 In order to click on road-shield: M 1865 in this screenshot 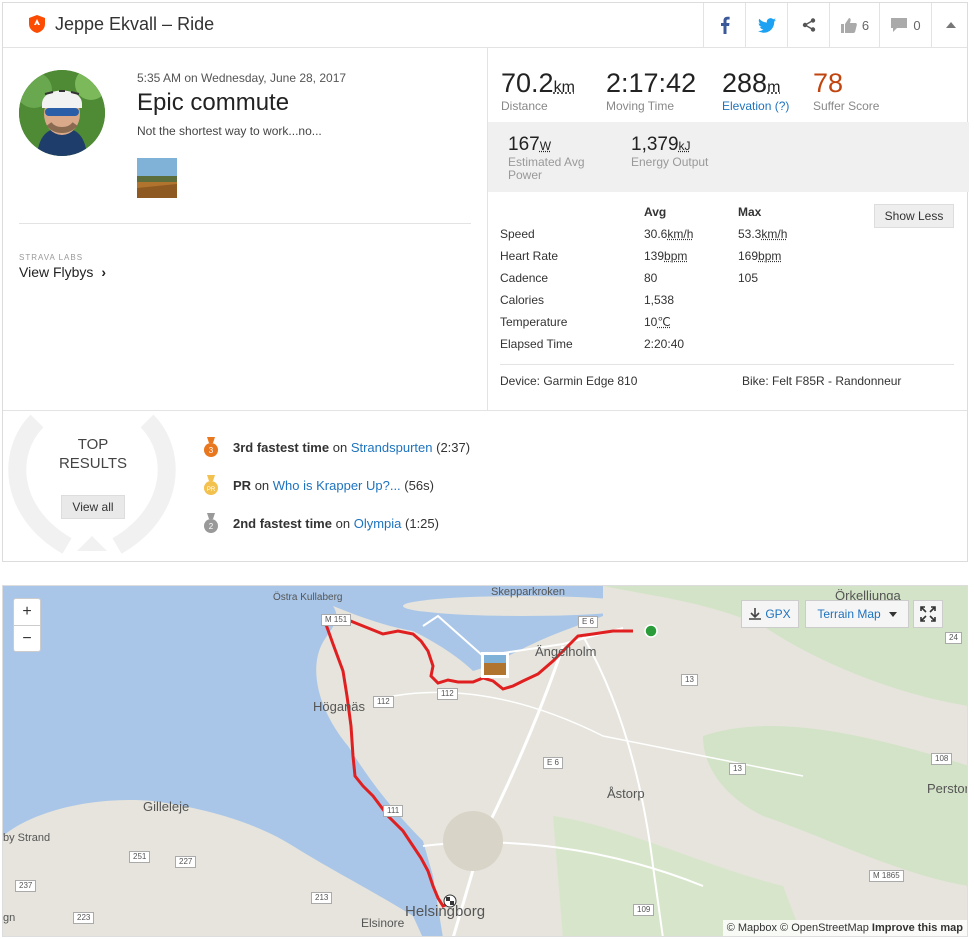, I will do `click(886, 876)`.